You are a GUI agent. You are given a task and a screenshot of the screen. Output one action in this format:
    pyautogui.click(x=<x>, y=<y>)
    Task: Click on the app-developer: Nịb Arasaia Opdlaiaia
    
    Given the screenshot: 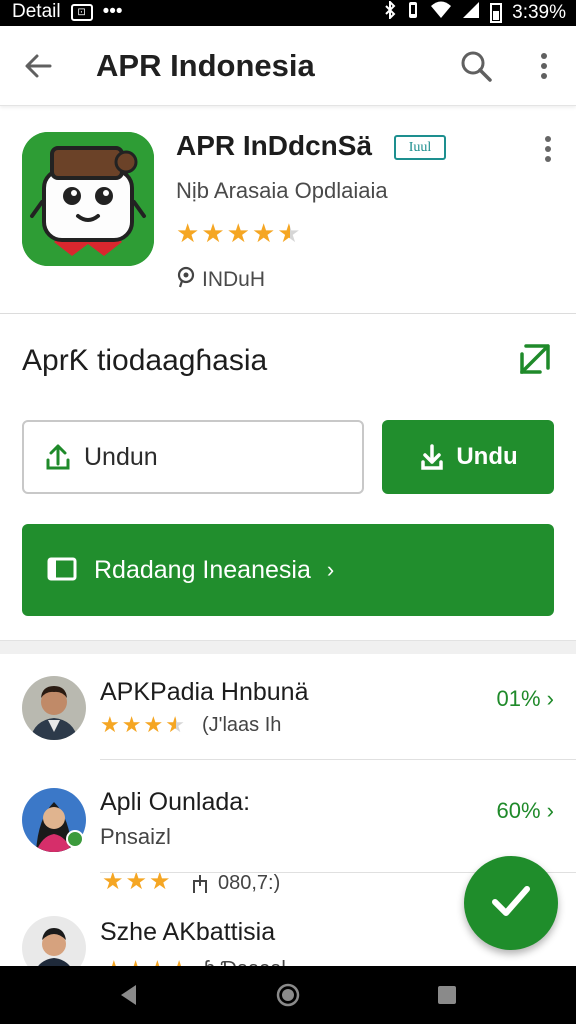 What is the action you would take?
    pyautogui.click(x=282, y=190)
    